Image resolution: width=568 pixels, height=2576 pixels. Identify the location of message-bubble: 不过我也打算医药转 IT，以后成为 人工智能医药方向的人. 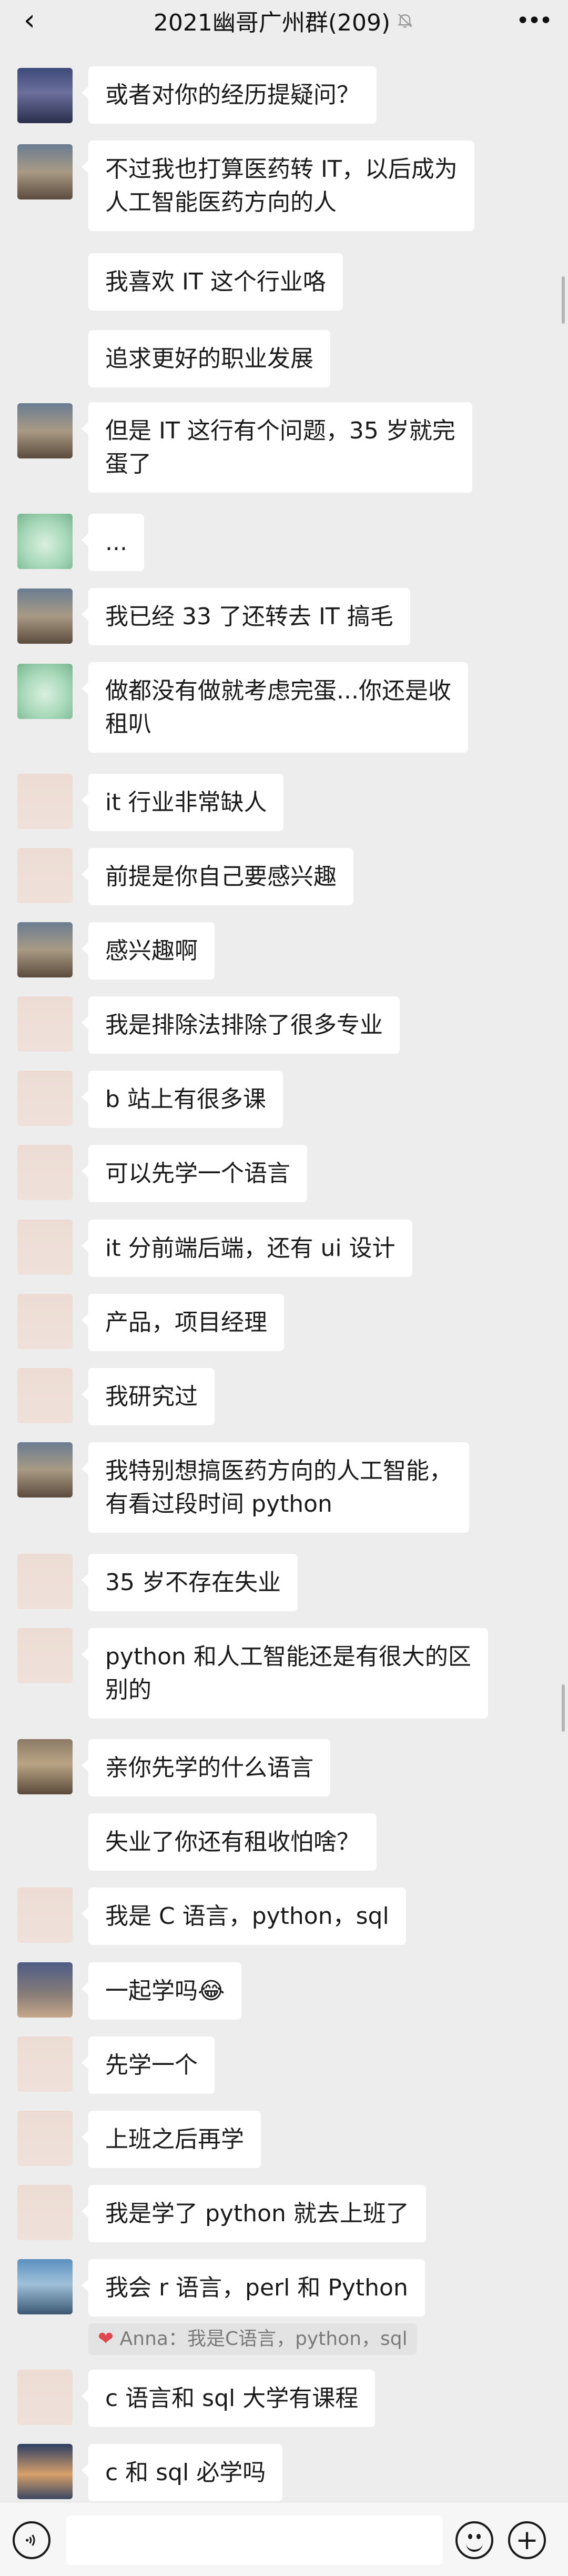
(278, 186).